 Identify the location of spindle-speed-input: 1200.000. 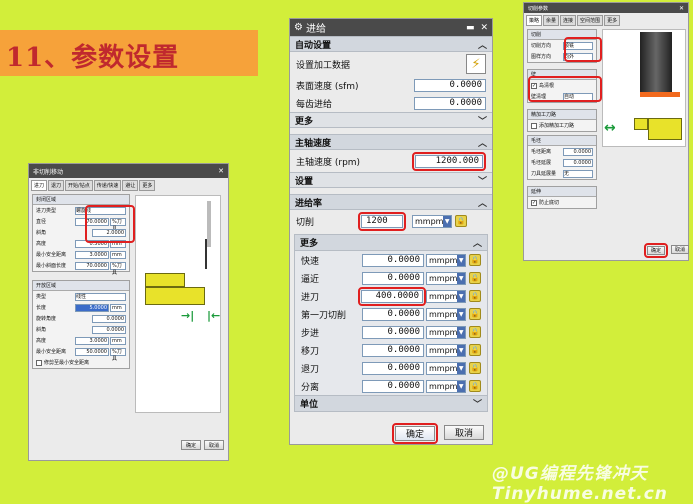
(449, 161).